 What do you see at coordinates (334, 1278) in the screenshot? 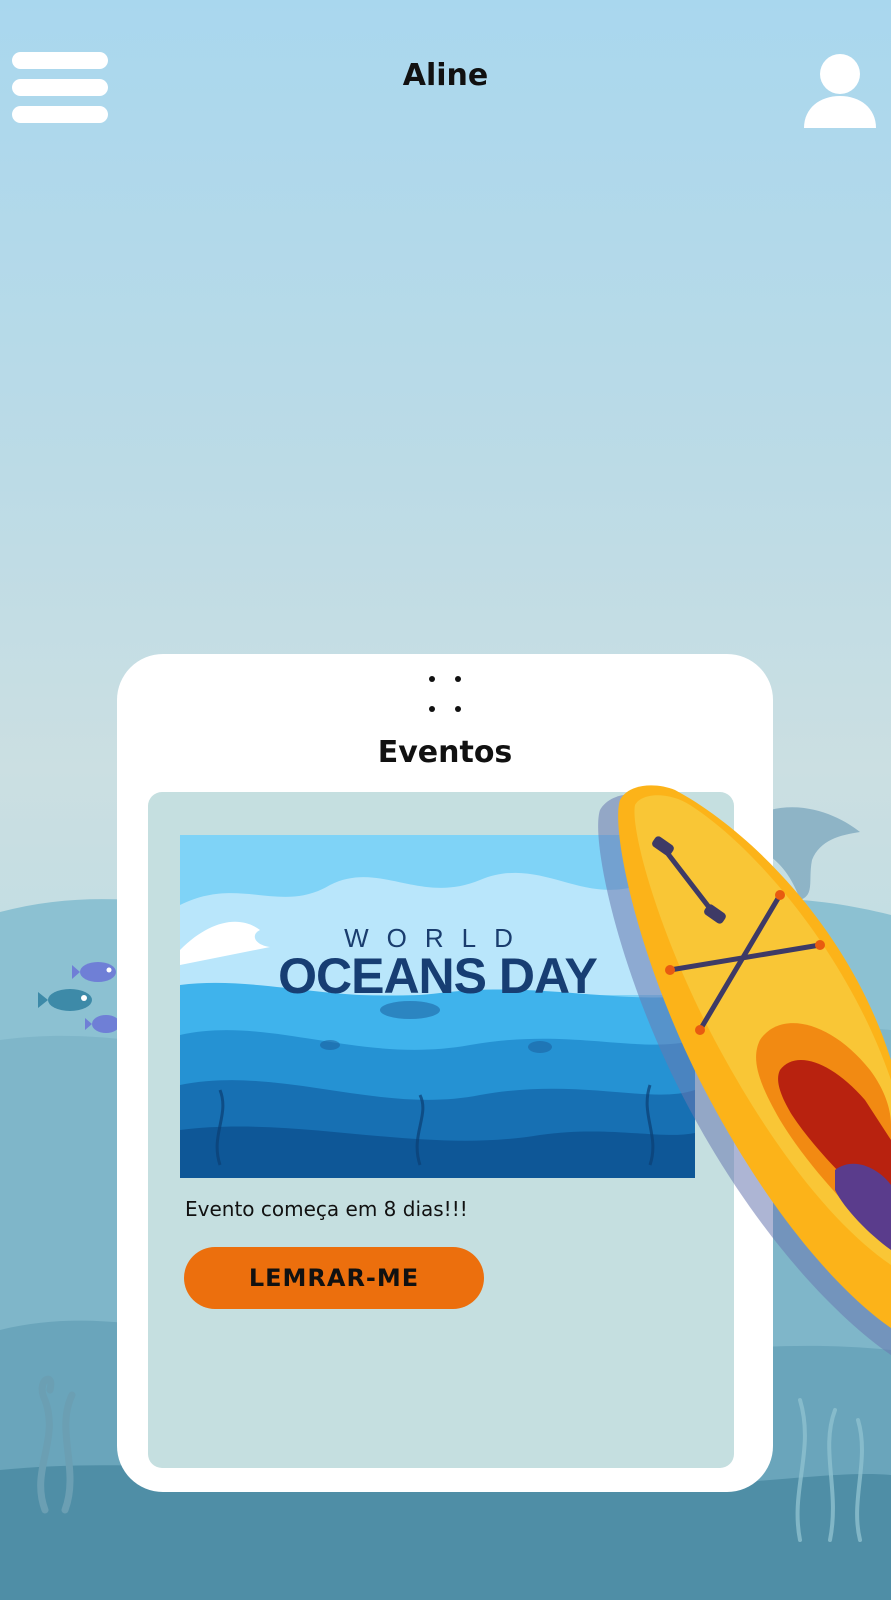
I see `remind-me-button: LEMRAR-ME` at bounding box center [334, 1278].